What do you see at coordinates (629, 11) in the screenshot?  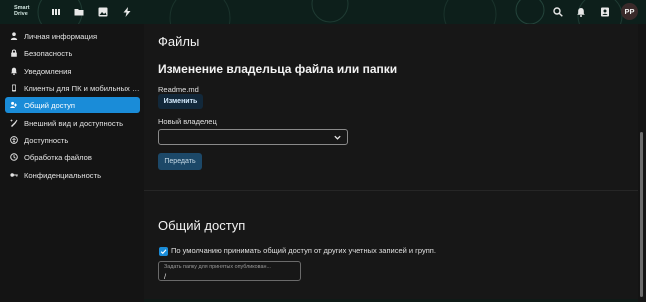 I see `avatar: PP` at bounding box center [629, 11].